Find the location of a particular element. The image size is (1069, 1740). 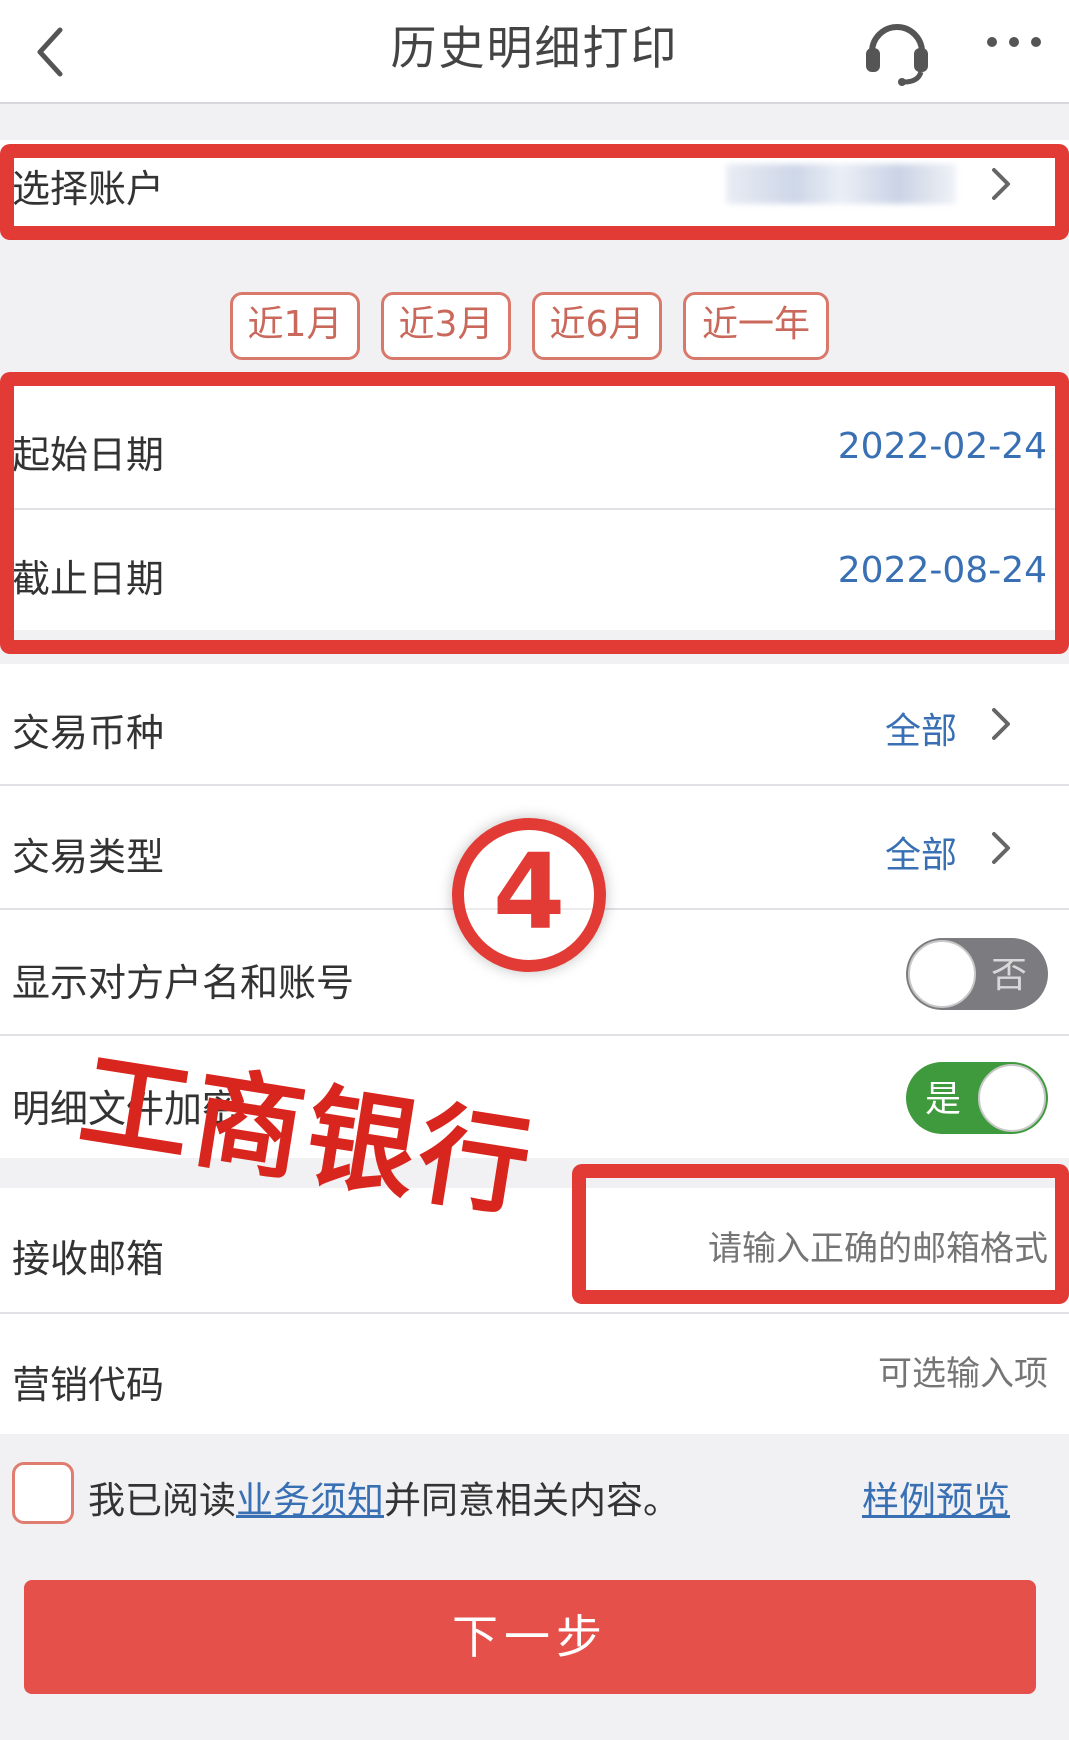

more-dots-icon is located at coordinates (1014, 42).